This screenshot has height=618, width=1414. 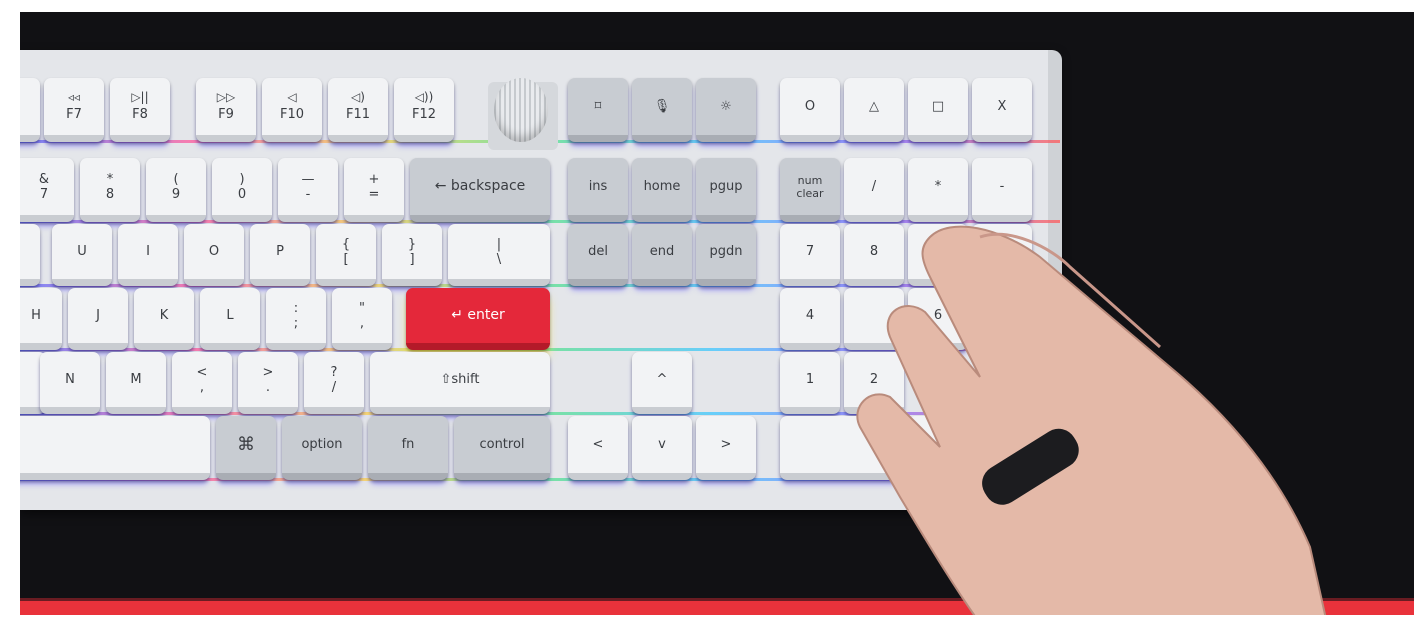 I want to click on key-n: N, so click(x=70, y=383).